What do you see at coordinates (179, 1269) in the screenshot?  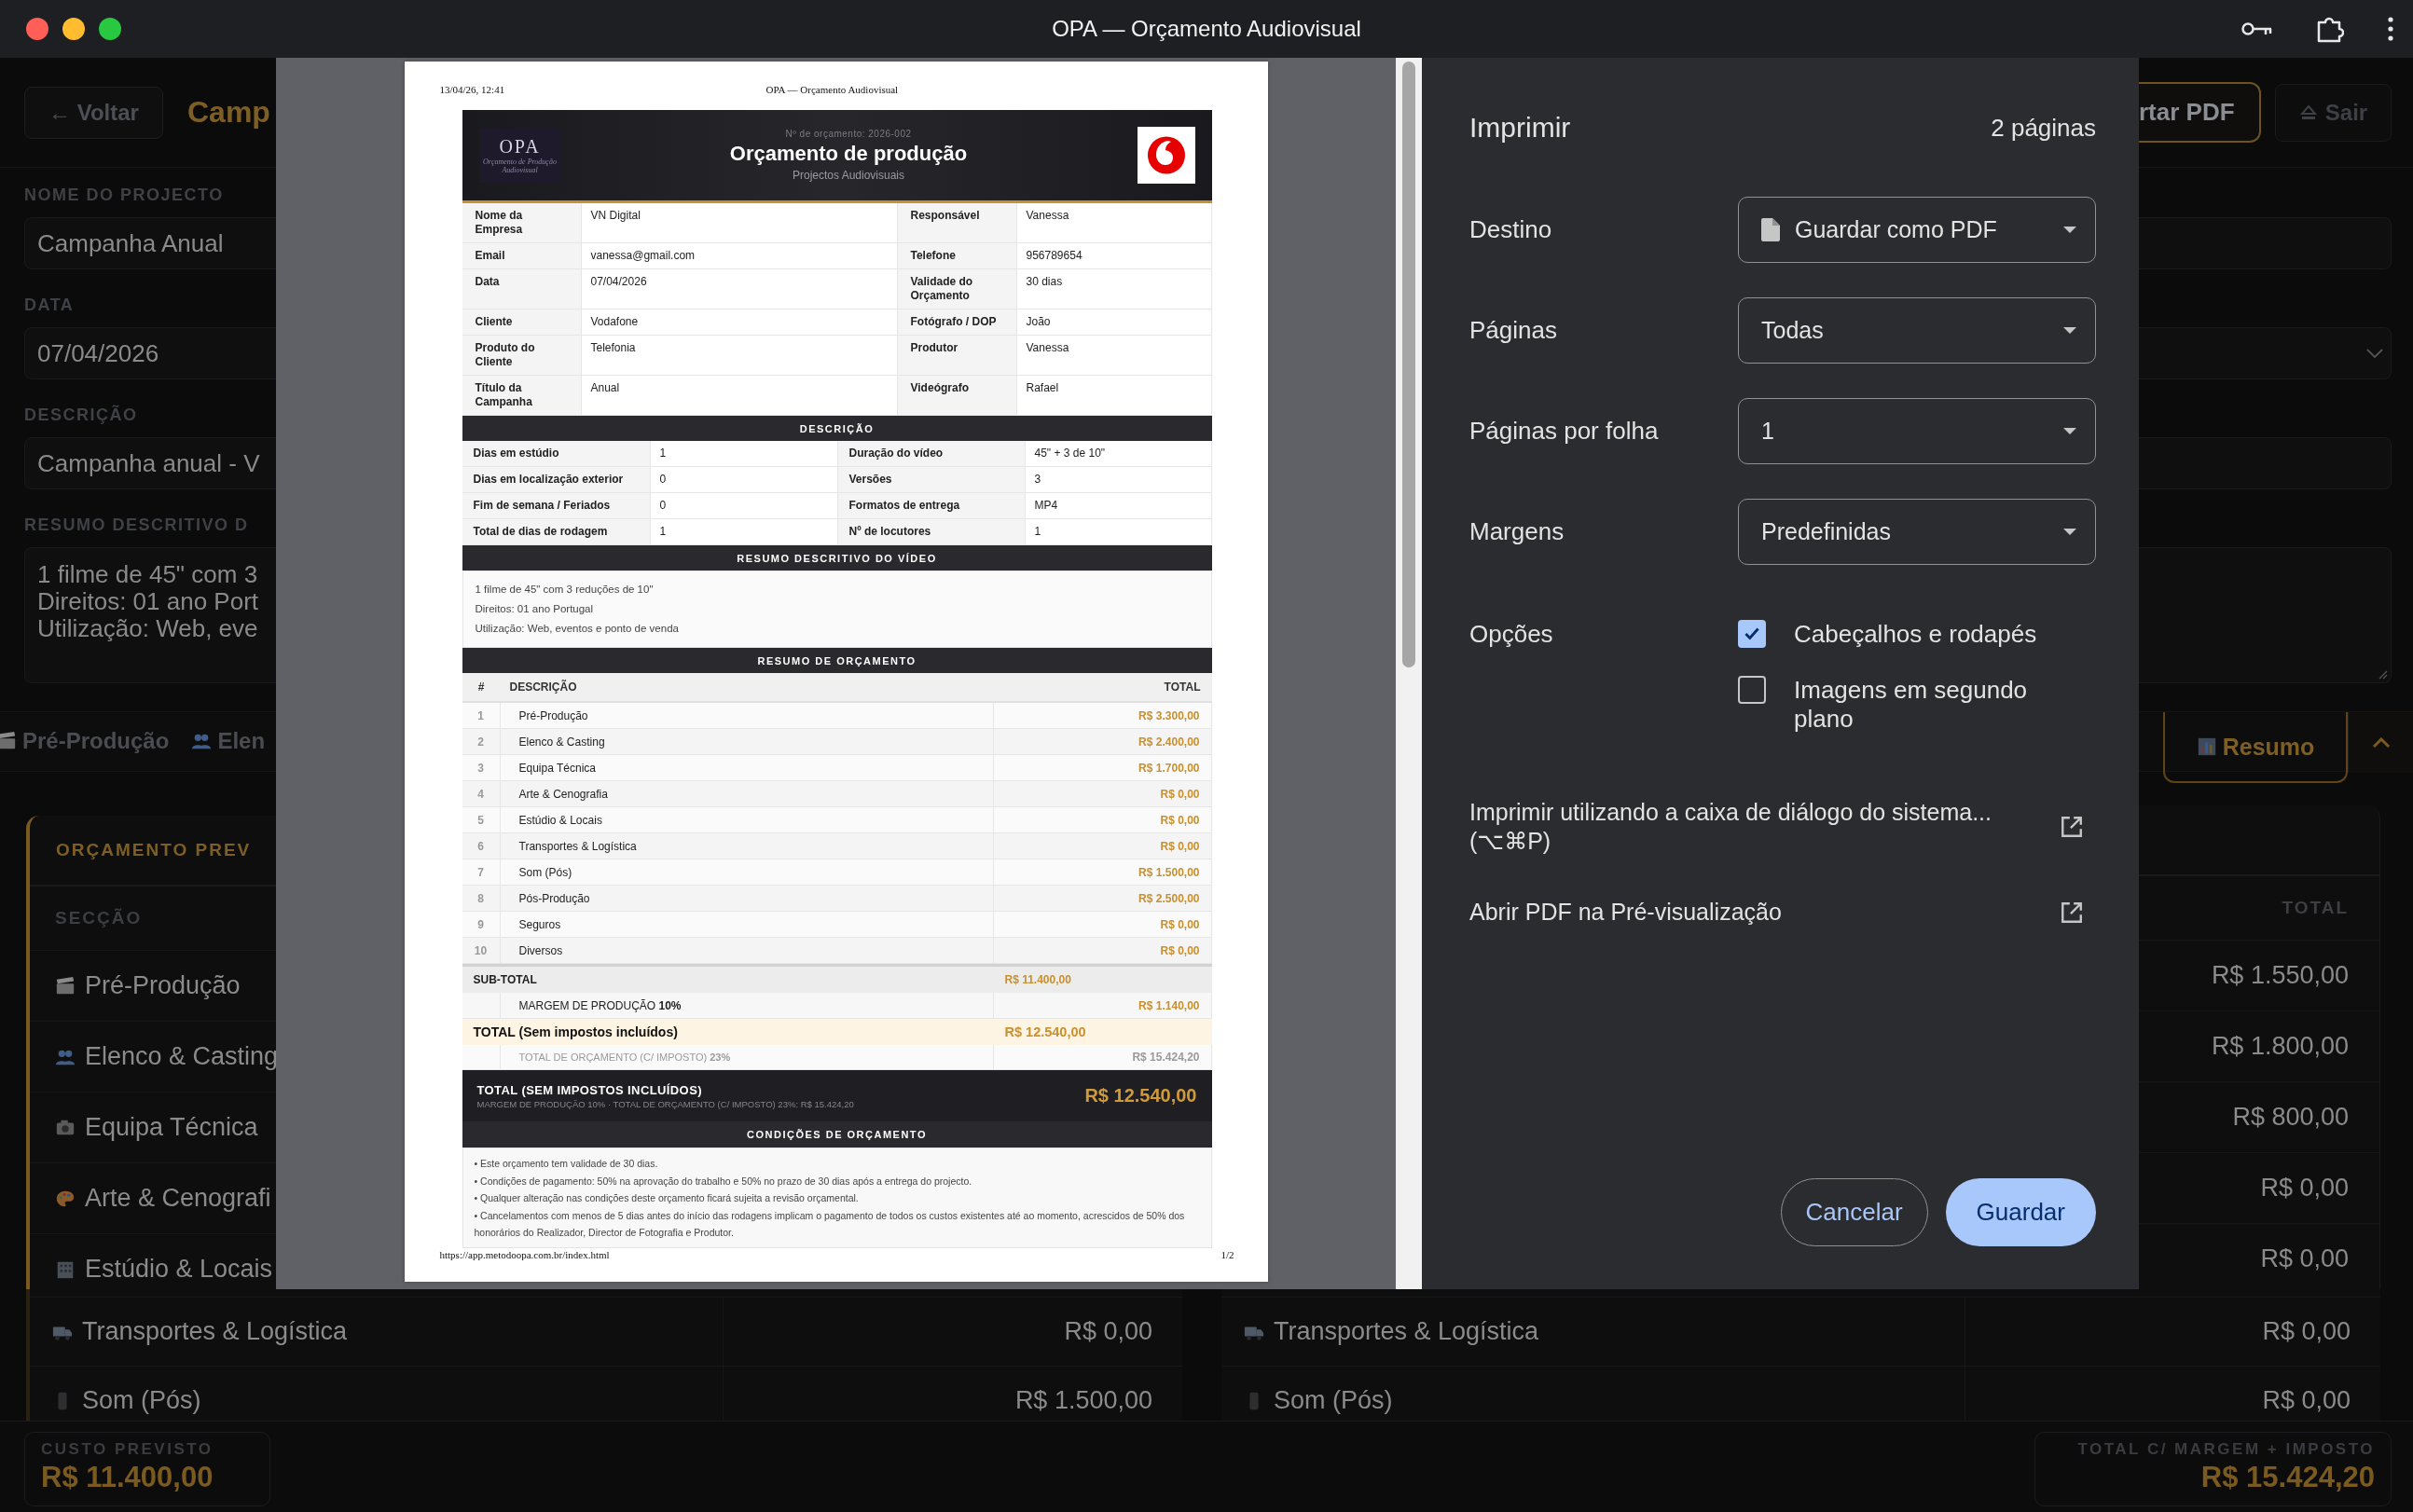 I see `section-name: Estúdio & Locais` at bounding box center [179, 1269].